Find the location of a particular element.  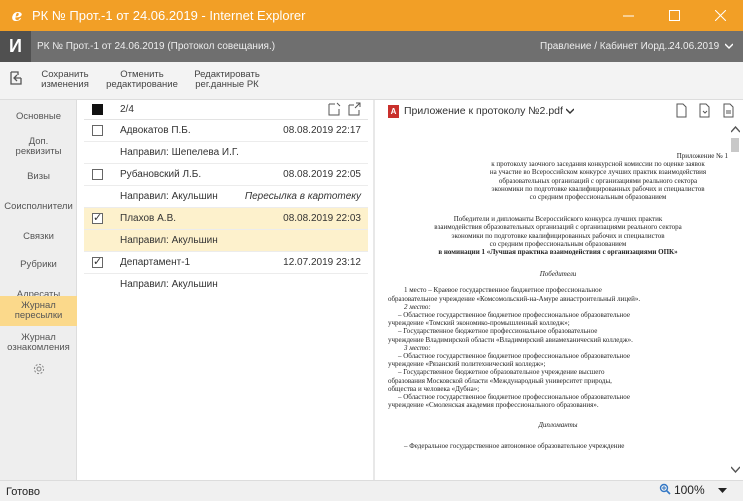

close-icon is located at coordinates (720, 15).